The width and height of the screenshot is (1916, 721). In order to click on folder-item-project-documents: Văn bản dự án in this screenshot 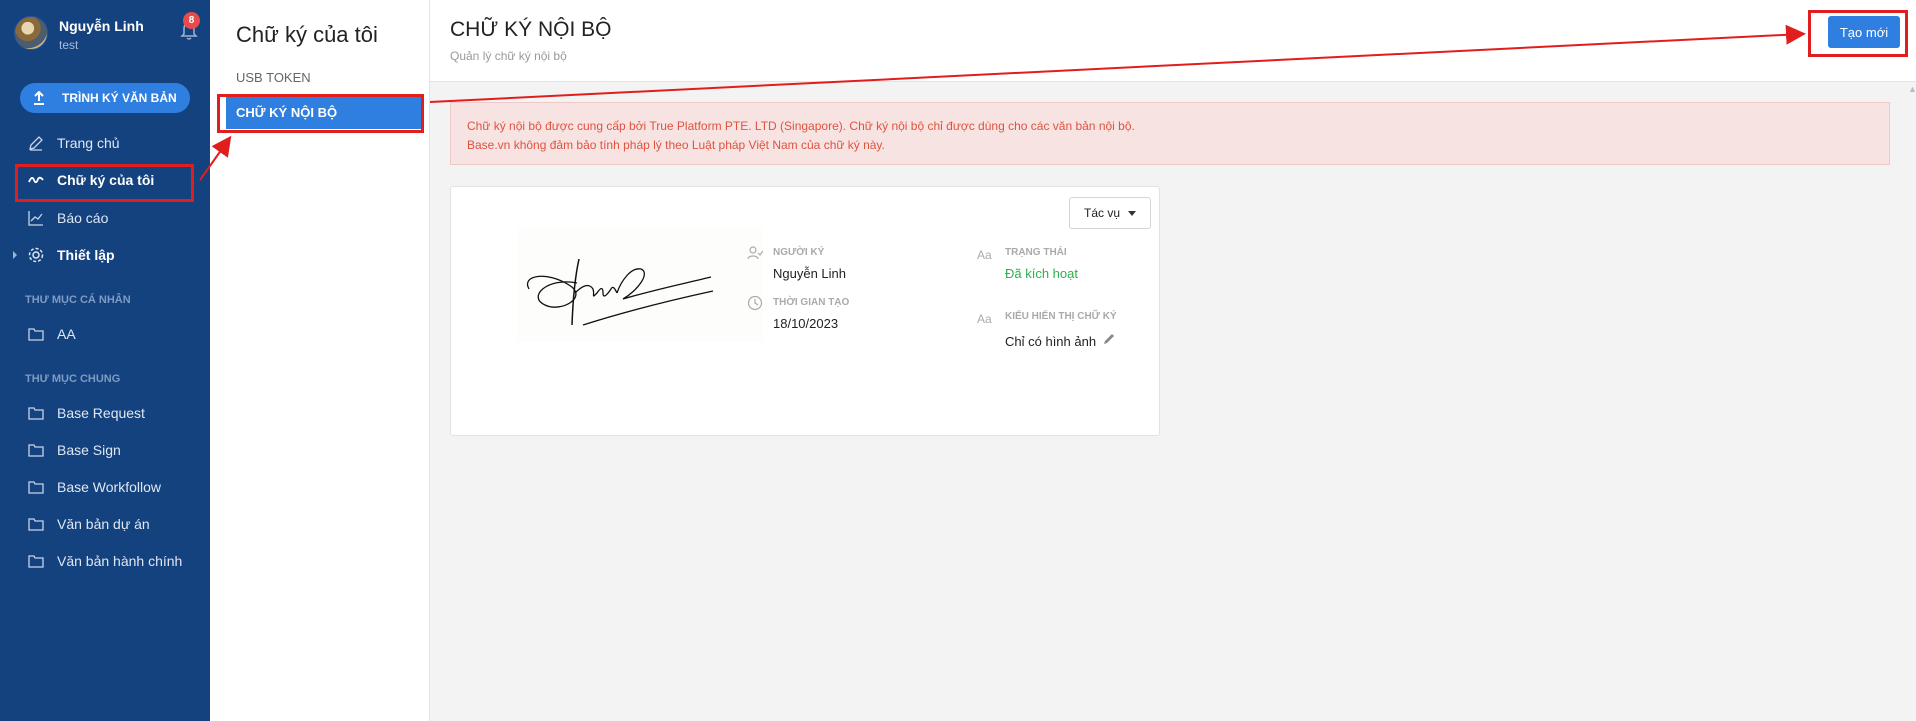, I will do `click(104, 524)`.